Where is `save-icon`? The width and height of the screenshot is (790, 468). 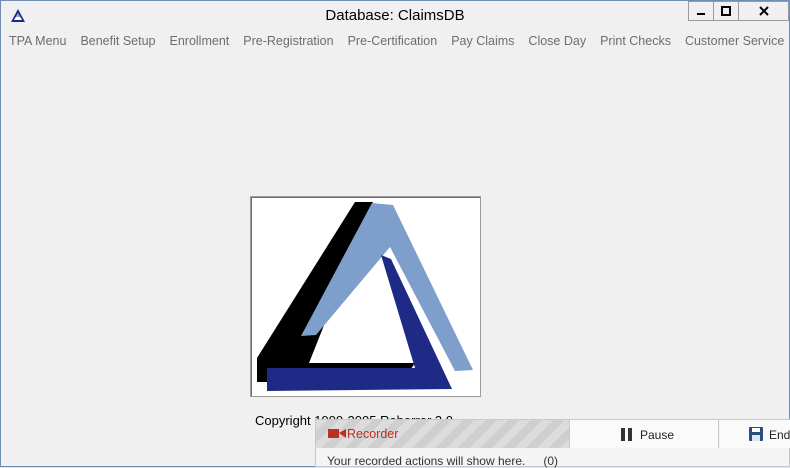 save-icon is located at coordinates (756, 434).